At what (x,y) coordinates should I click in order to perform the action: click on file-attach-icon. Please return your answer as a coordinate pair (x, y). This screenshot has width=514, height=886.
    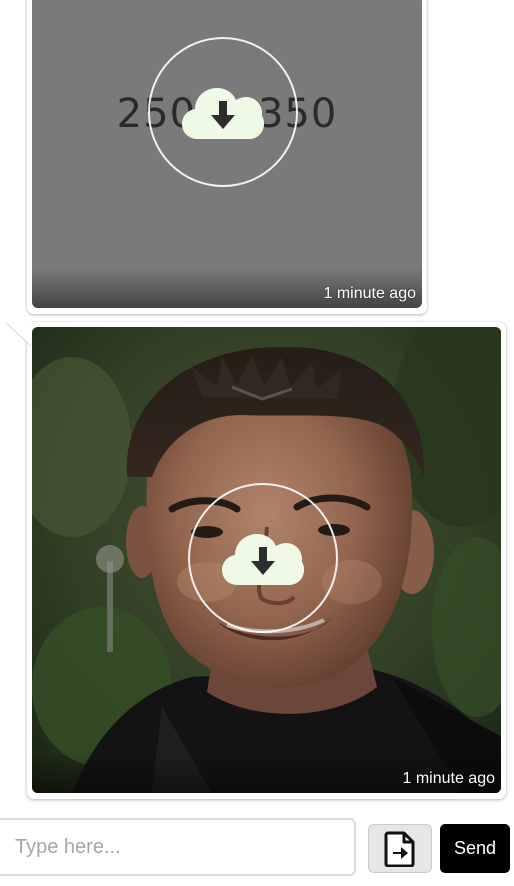
    Looking at the image, I should click on (399, 849).